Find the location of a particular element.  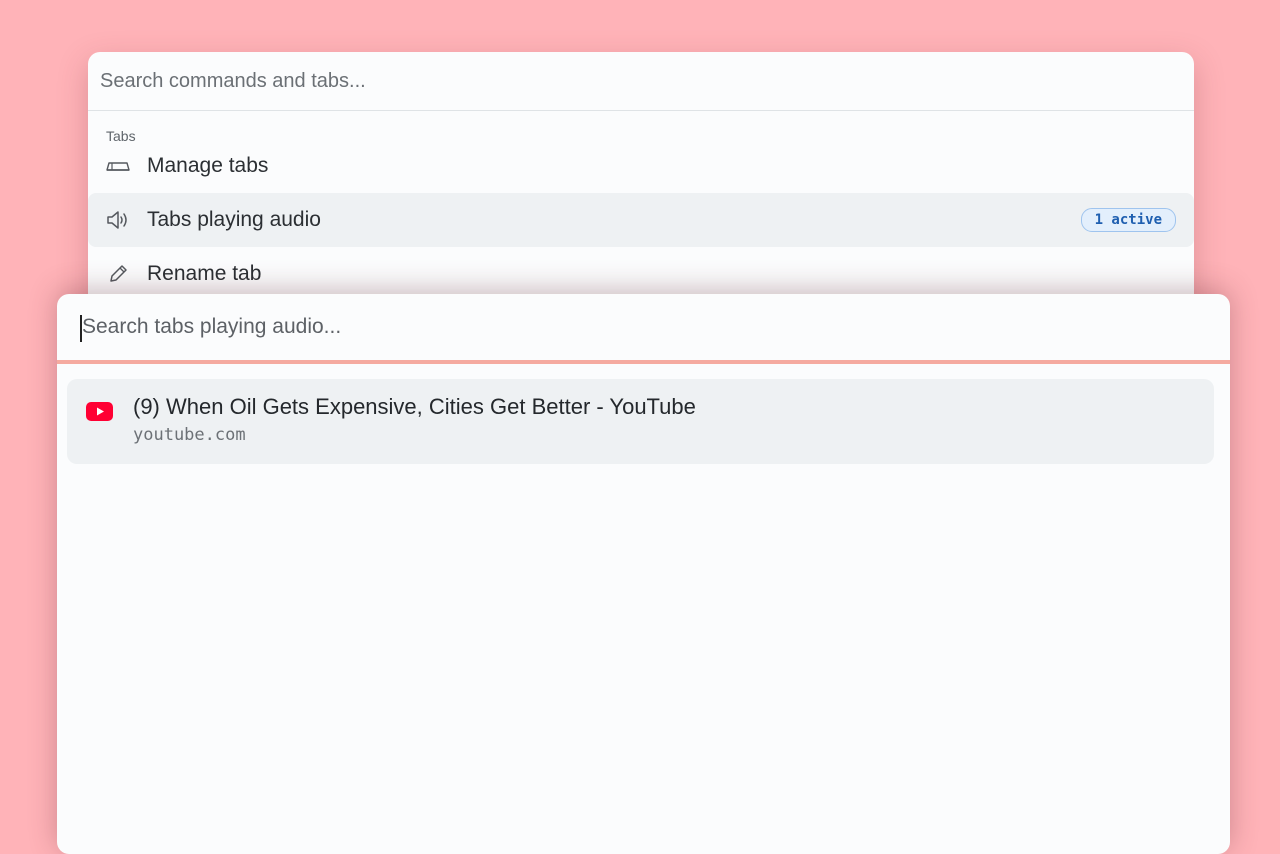

pencil-icon is located at coordinates (118, 274).